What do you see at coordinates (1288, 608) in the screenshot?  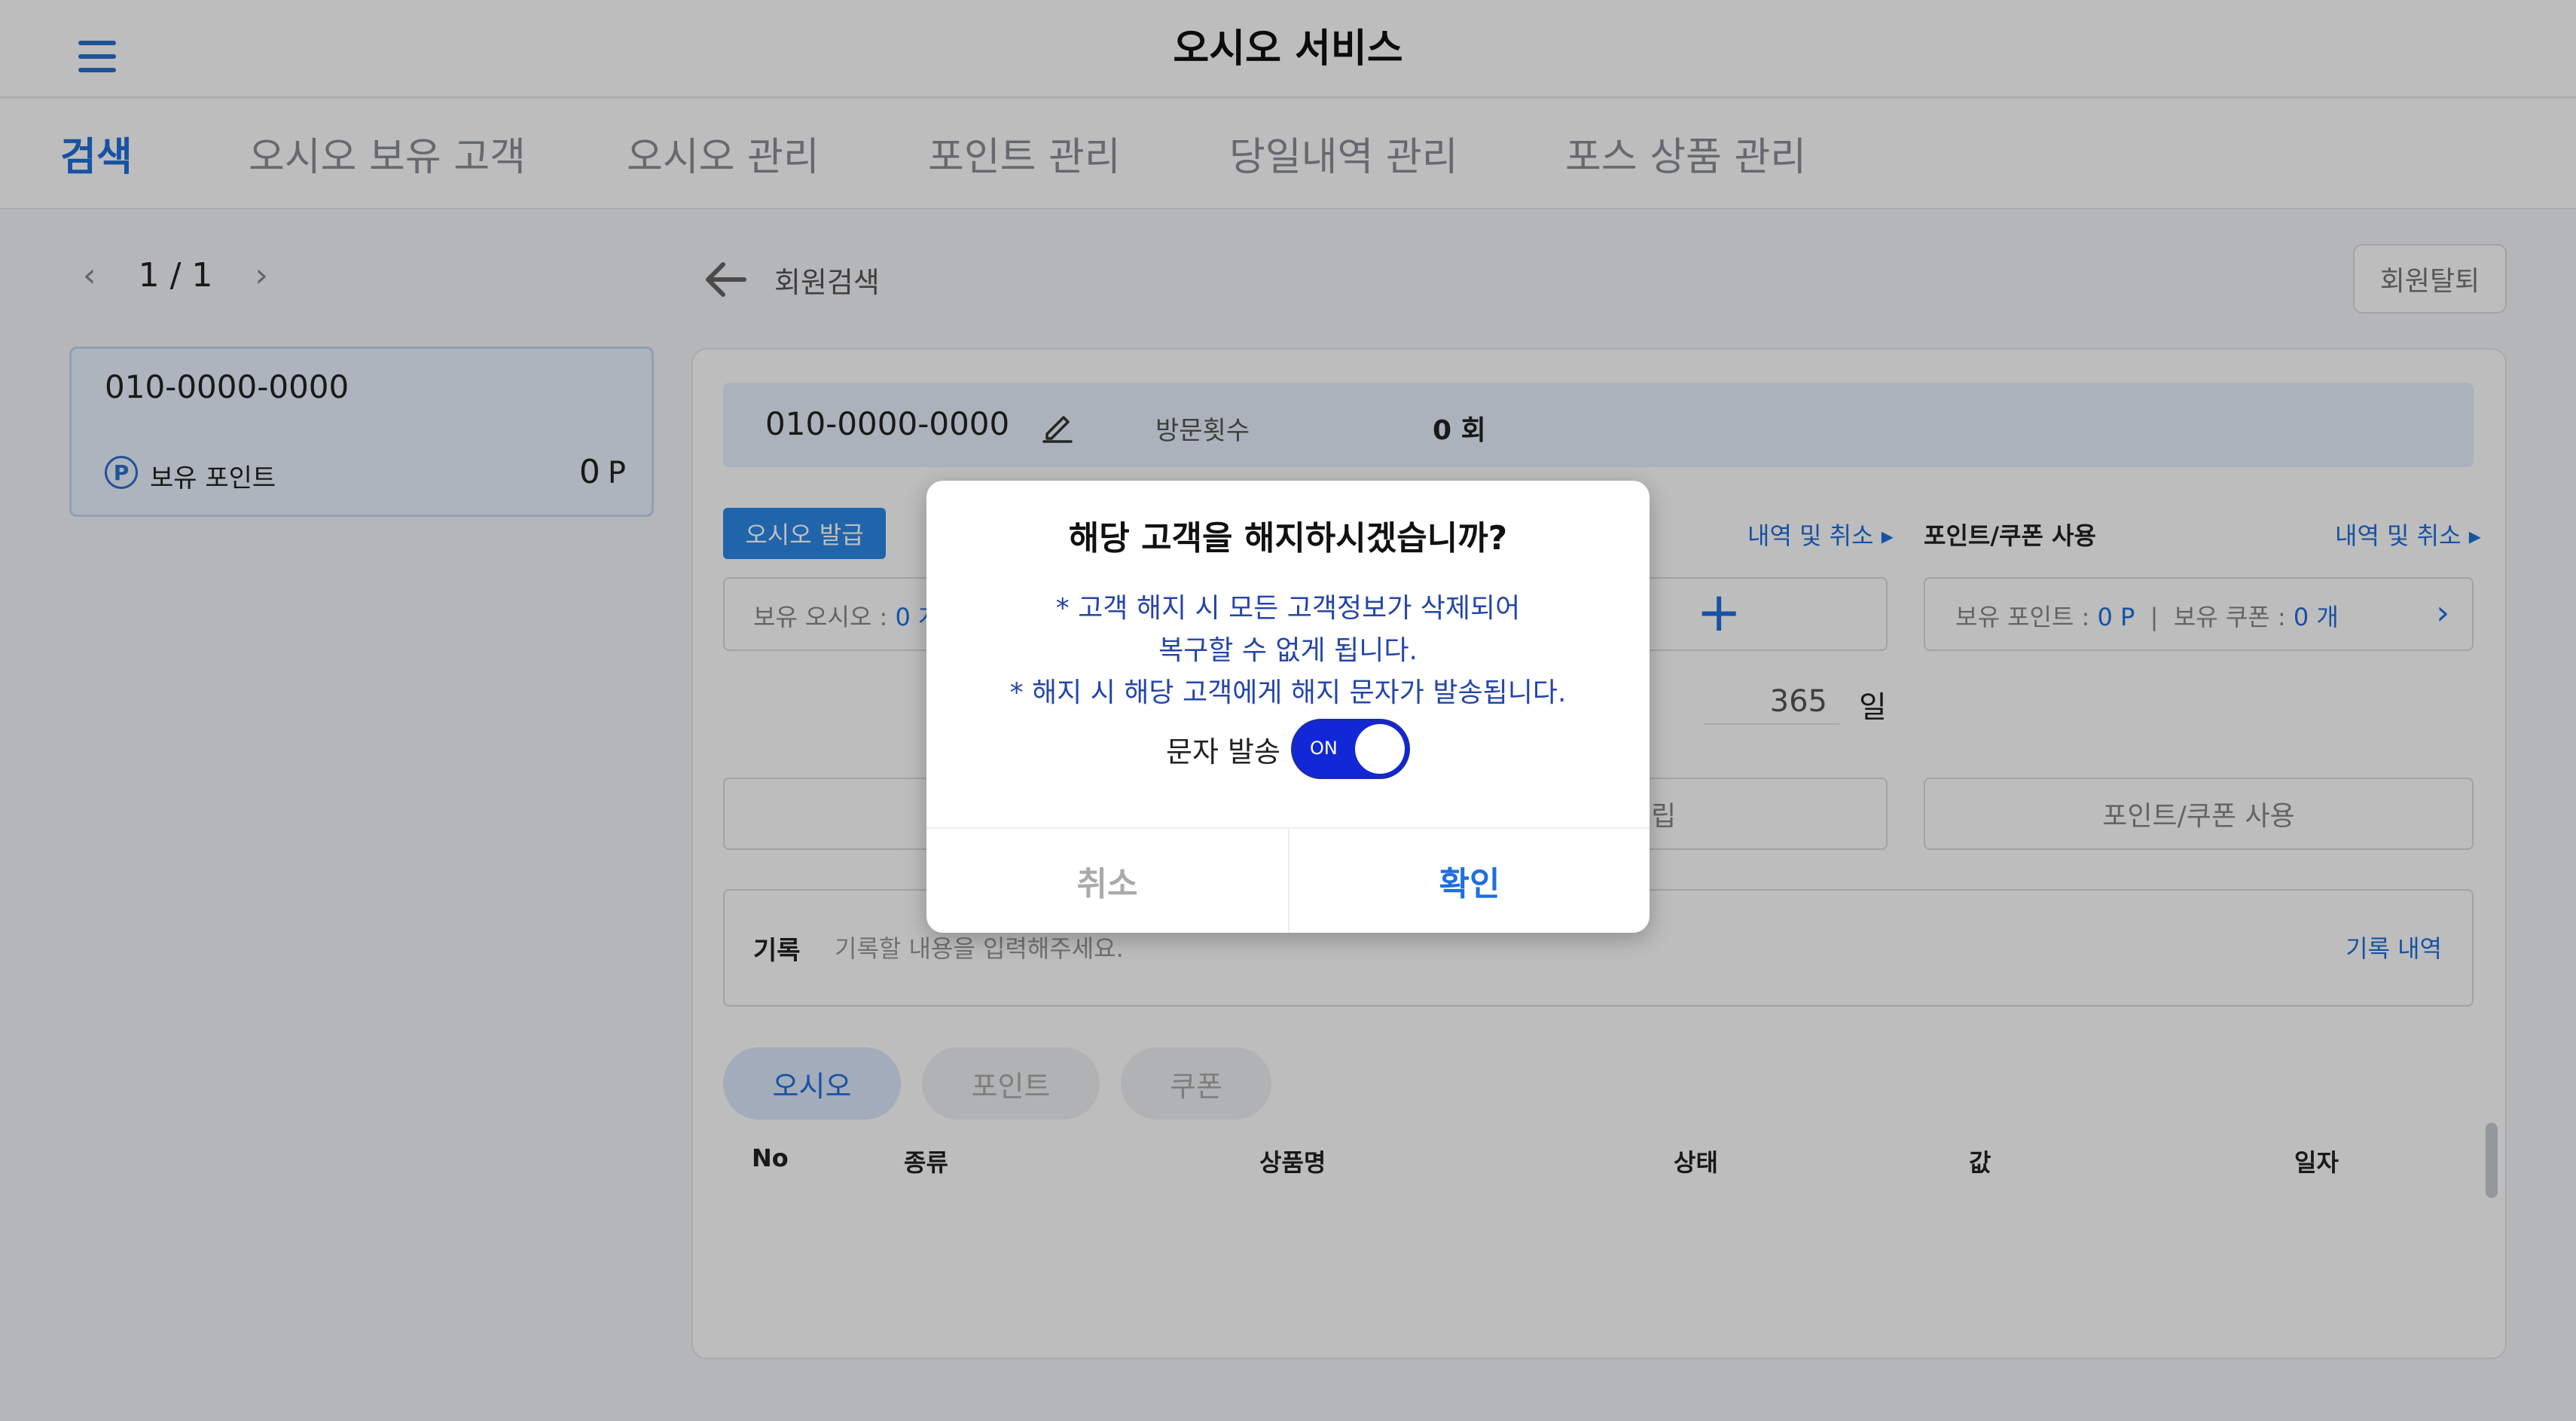 I see `dialog-message-line-1: * 고객 해지 시 모든 고객정보가 삭제되어` at bounding box center [1288, 608].